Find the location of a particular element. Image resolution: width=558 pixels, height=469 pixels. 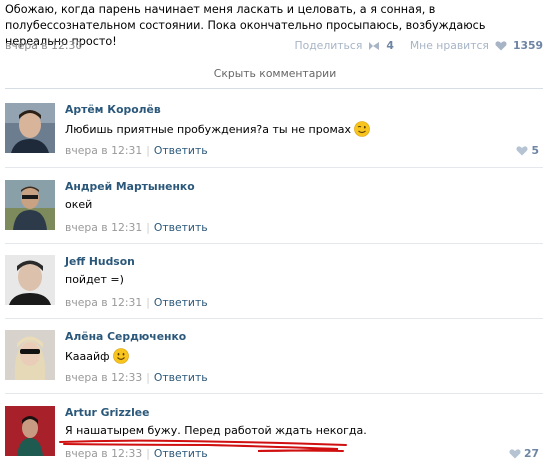

comment-likes: 5 is located at coordinates (527, 150).